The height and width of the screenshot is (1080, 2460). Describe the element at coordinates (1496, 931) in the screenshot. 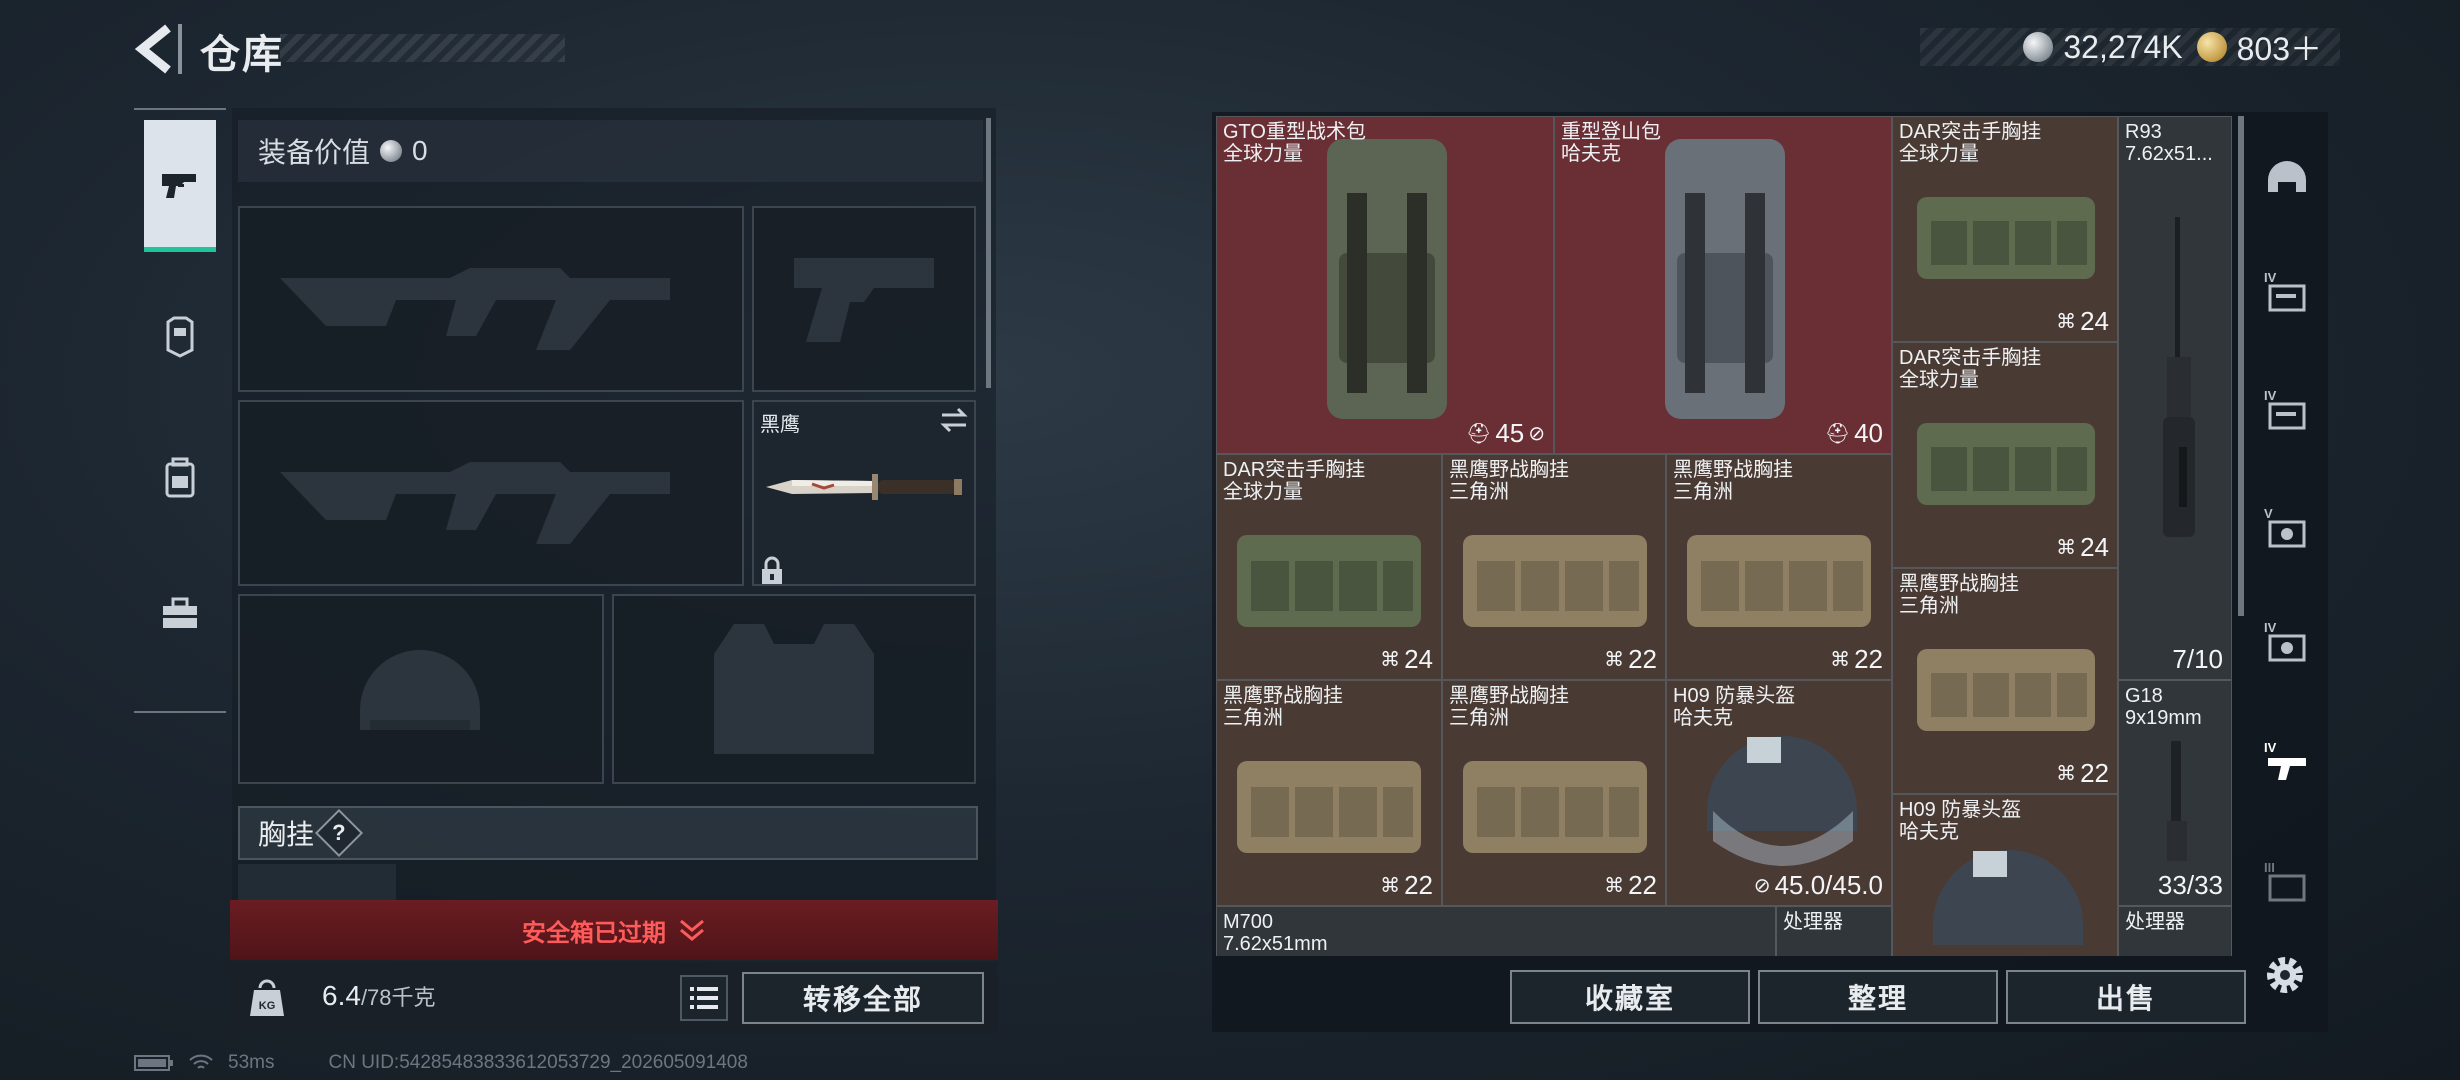

I see `inventory-item: M700 7.62x51mm` at that location.